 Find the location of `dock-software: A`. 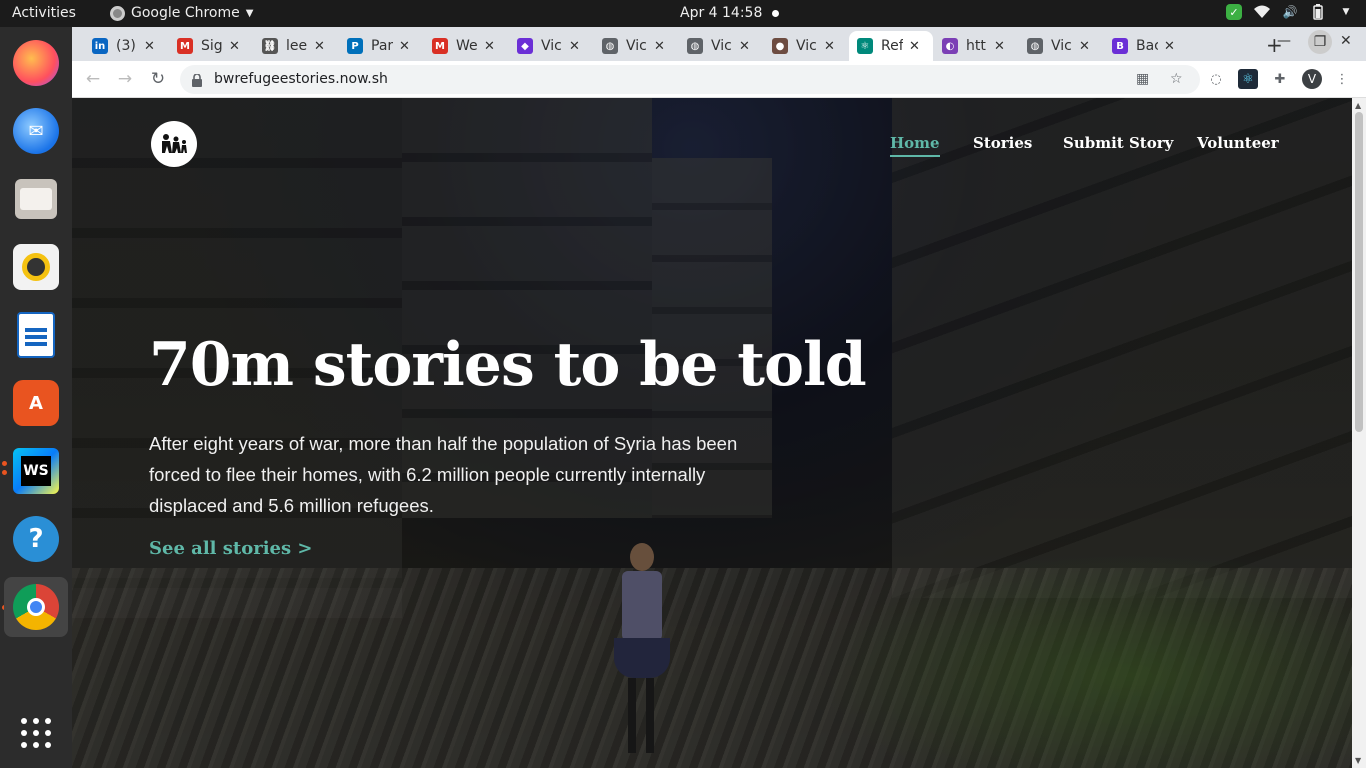

dock-software: A is located at coordinates (36, 403).